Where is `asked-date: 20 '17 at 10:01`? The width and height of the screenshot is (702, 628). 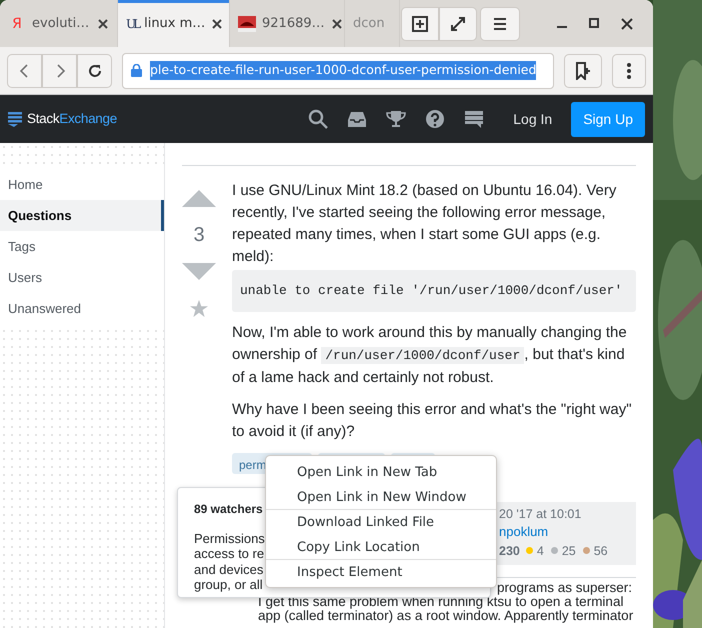
asked-date: 20 '17 at 10:01 is located at coordinates (540, 514).